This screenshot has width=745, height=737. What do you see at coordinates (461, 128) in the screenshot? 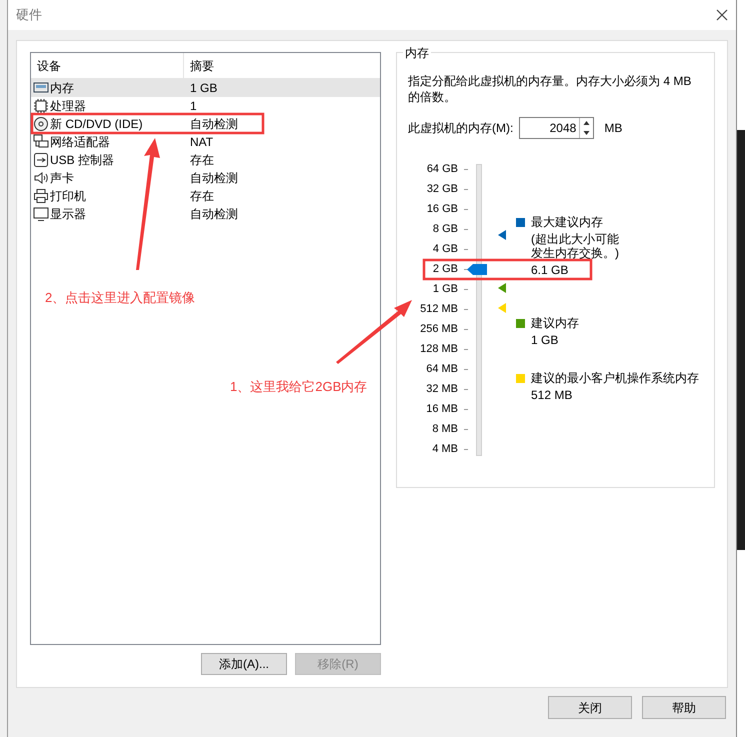
I see `field-label: 此虚拟机的内存(M):` at bounding box center [461, 128].